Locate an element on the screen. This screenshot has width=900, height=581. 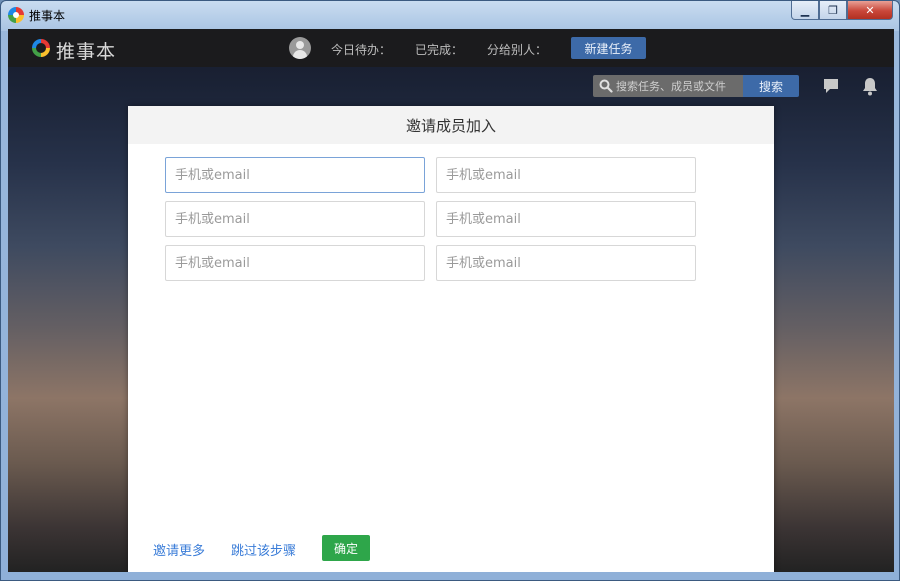
completed-stat: 已完成： is located at coordinates (439, 49).